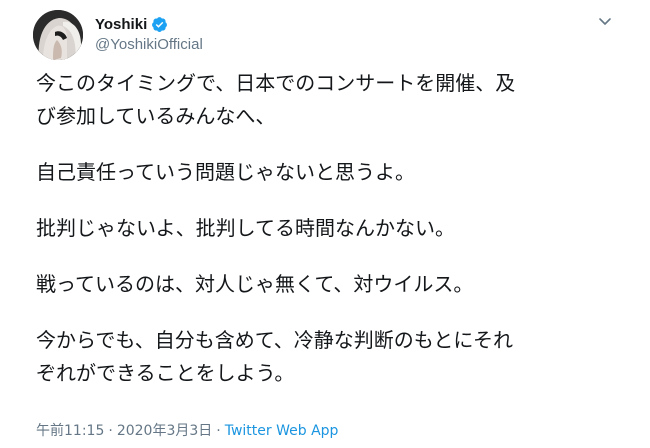 The image size is (650, 448). What do you see at coordinates (164, 431) in the screenshot?
I see `tweet-date: 2020年3月3日` at bounding box center [164, 431].